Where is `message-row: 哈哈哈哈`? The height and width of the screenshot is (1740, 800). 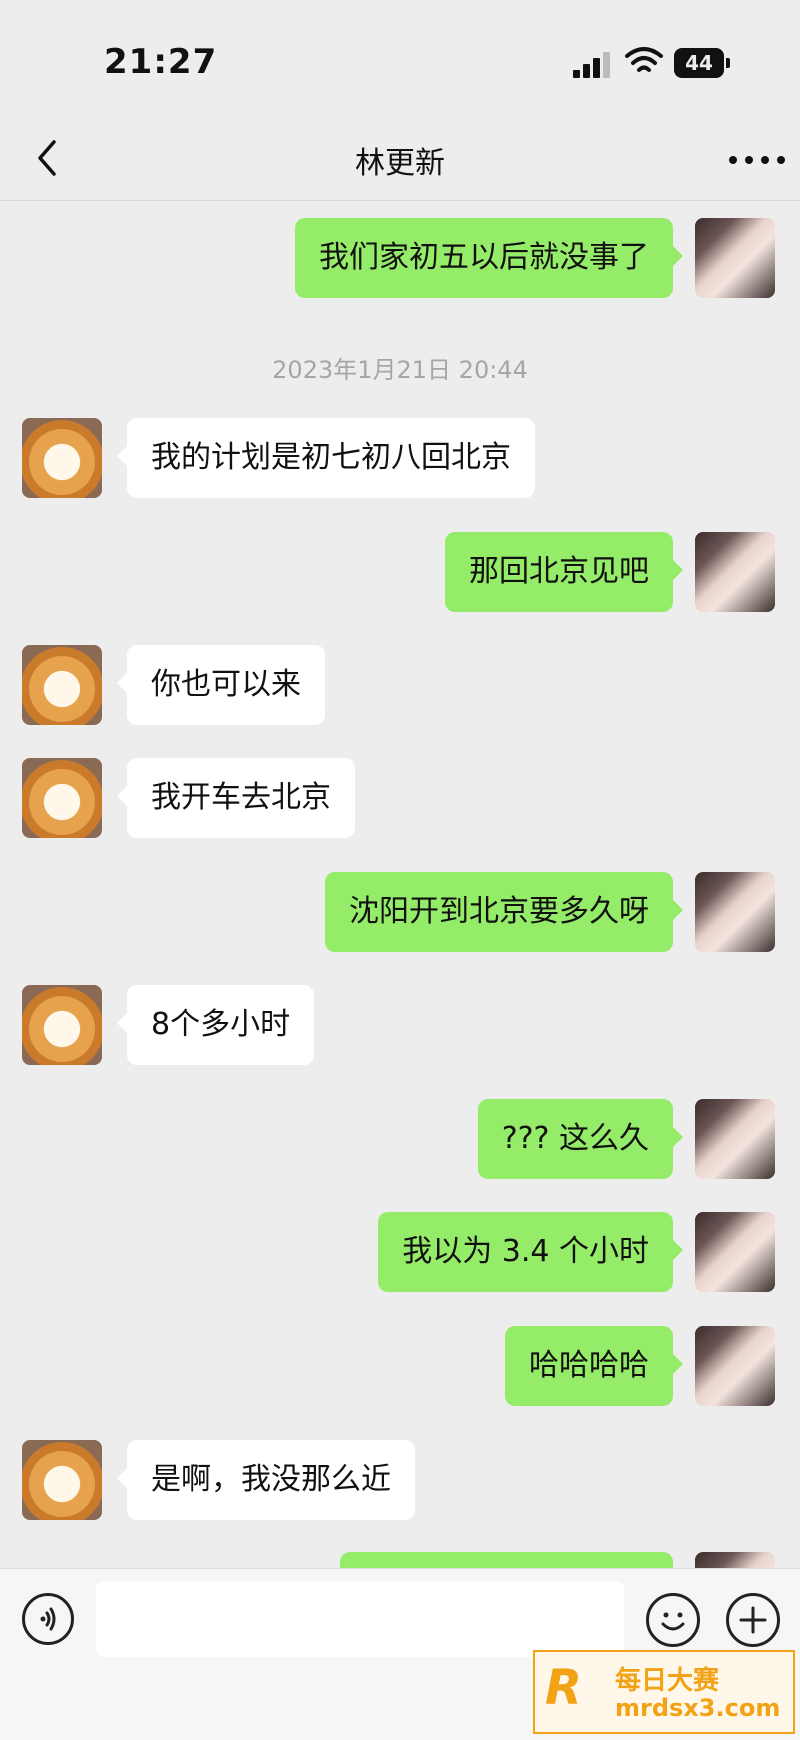 message-row: 哈哈哈哈 is located at coordinates (400, 1366).